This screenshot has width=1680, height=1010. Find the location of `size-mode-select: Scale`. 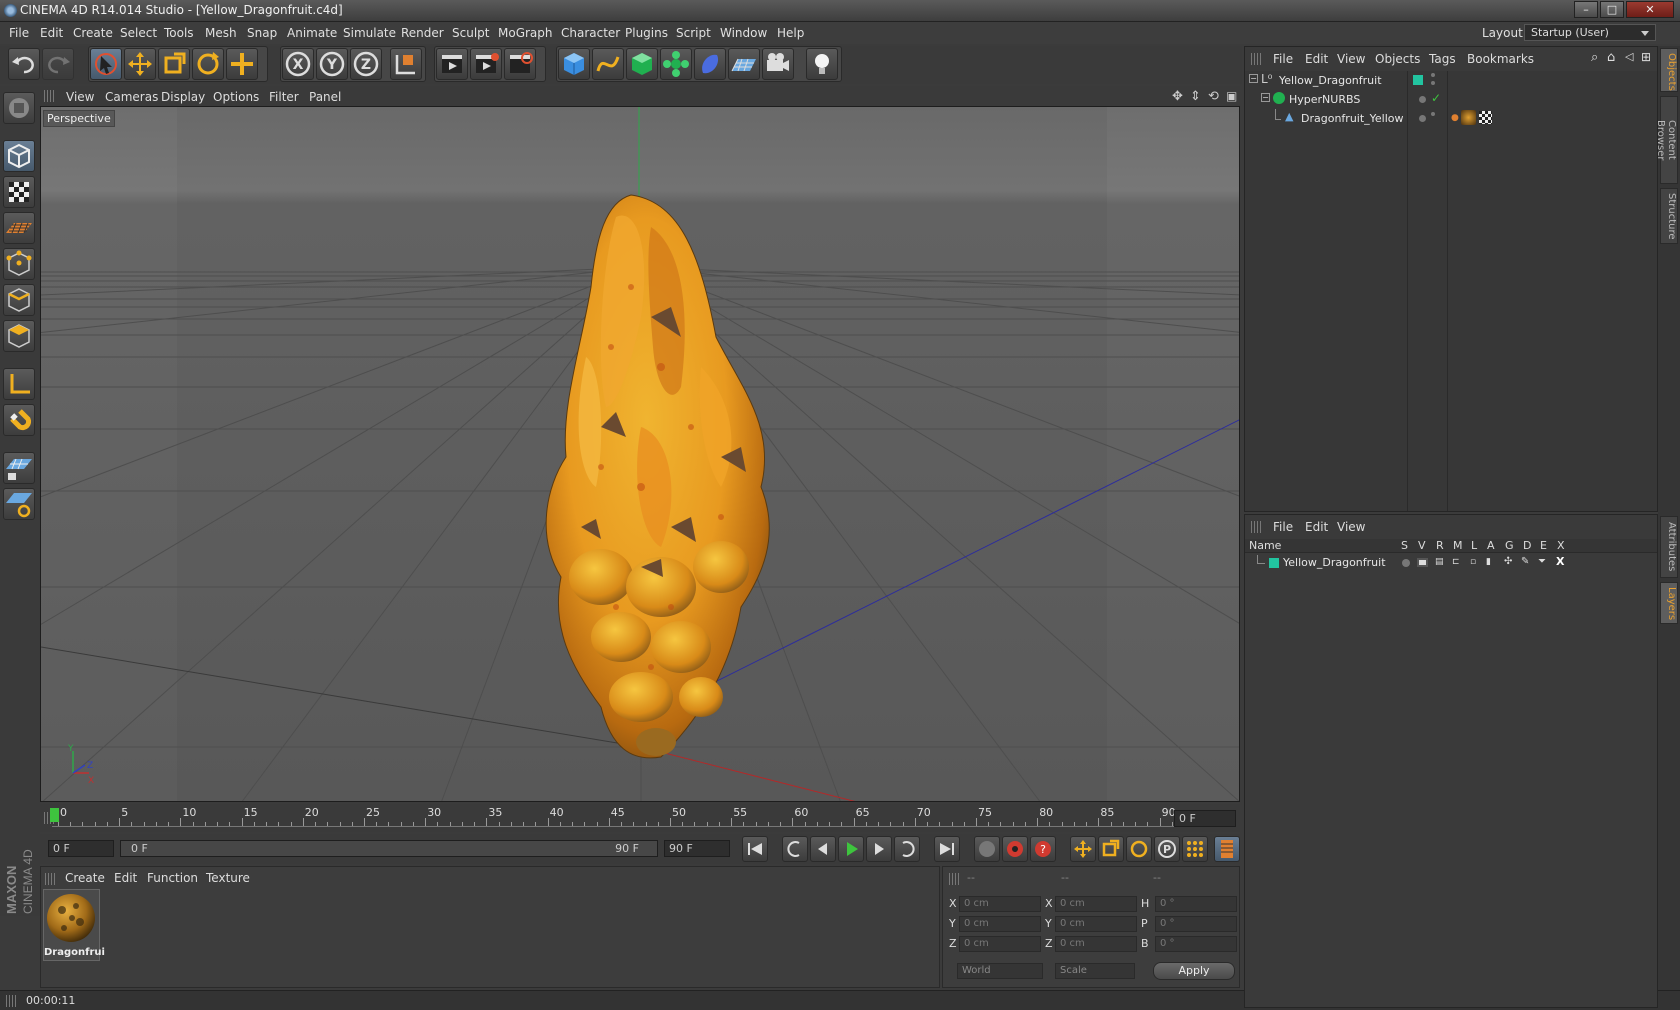

size-mode-select: Scale is located at coordinates (1095, 971).